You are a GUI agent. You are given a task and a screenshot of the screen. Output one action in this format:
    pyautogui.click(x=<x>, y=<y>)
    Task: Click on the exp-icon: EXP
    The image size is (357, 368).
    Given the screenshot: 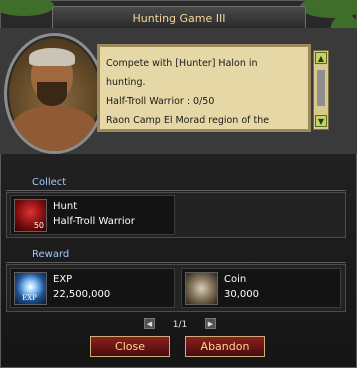 What is the action you would take?
    pyautogui.click(x=30, y=288)
    